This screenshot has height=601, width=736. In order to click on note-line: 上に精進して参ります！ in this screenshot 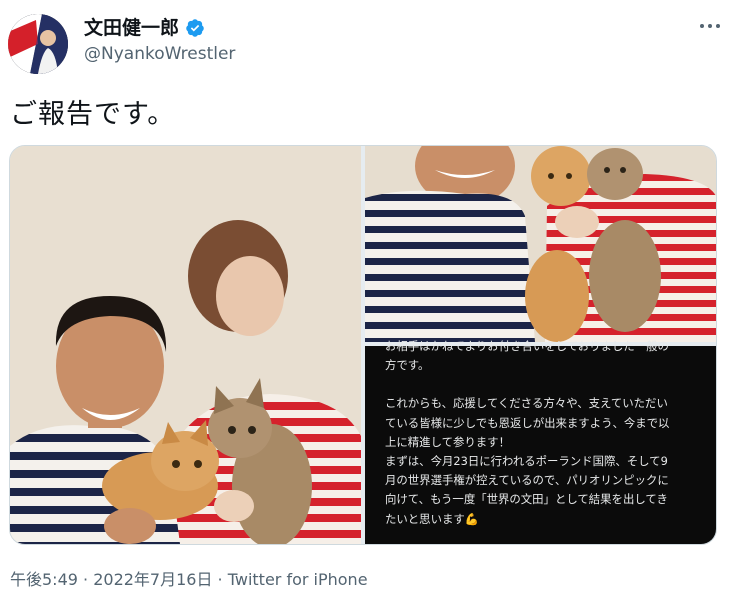, I will do `click(447, 441)`.